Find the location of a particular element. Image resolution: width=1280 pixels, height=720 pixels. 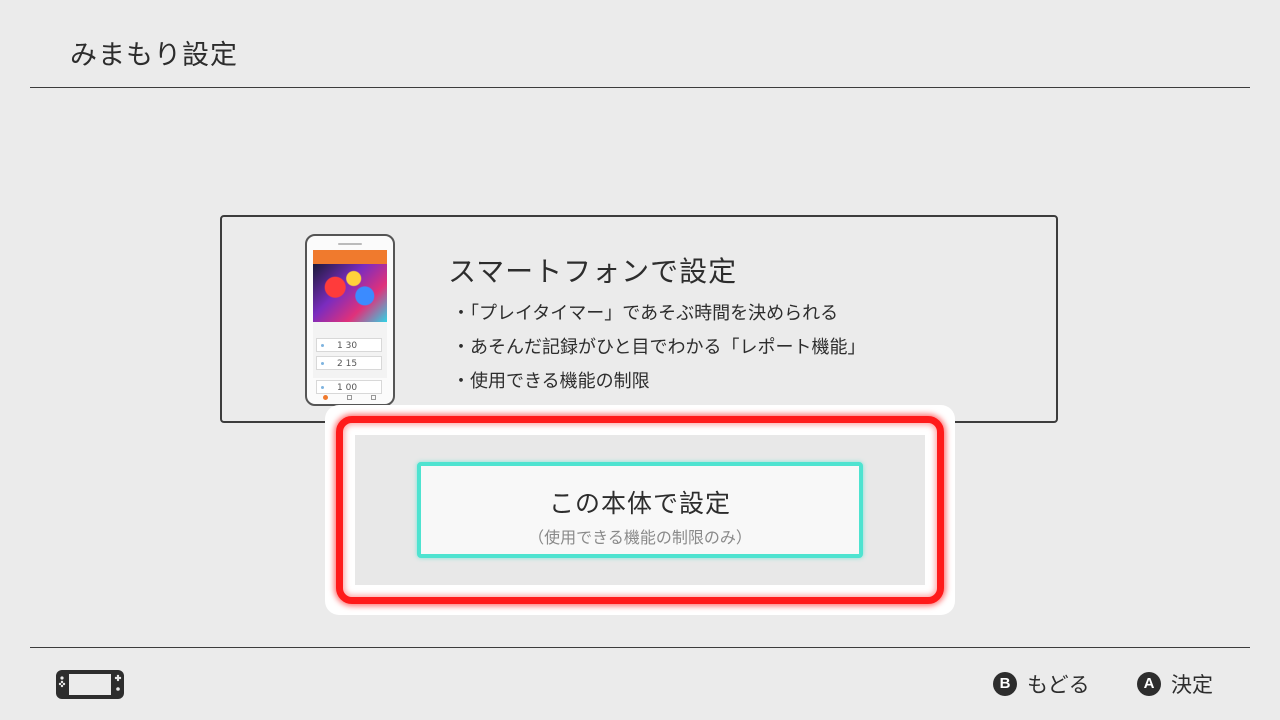

header-divider is located at coordinates (640, 87).